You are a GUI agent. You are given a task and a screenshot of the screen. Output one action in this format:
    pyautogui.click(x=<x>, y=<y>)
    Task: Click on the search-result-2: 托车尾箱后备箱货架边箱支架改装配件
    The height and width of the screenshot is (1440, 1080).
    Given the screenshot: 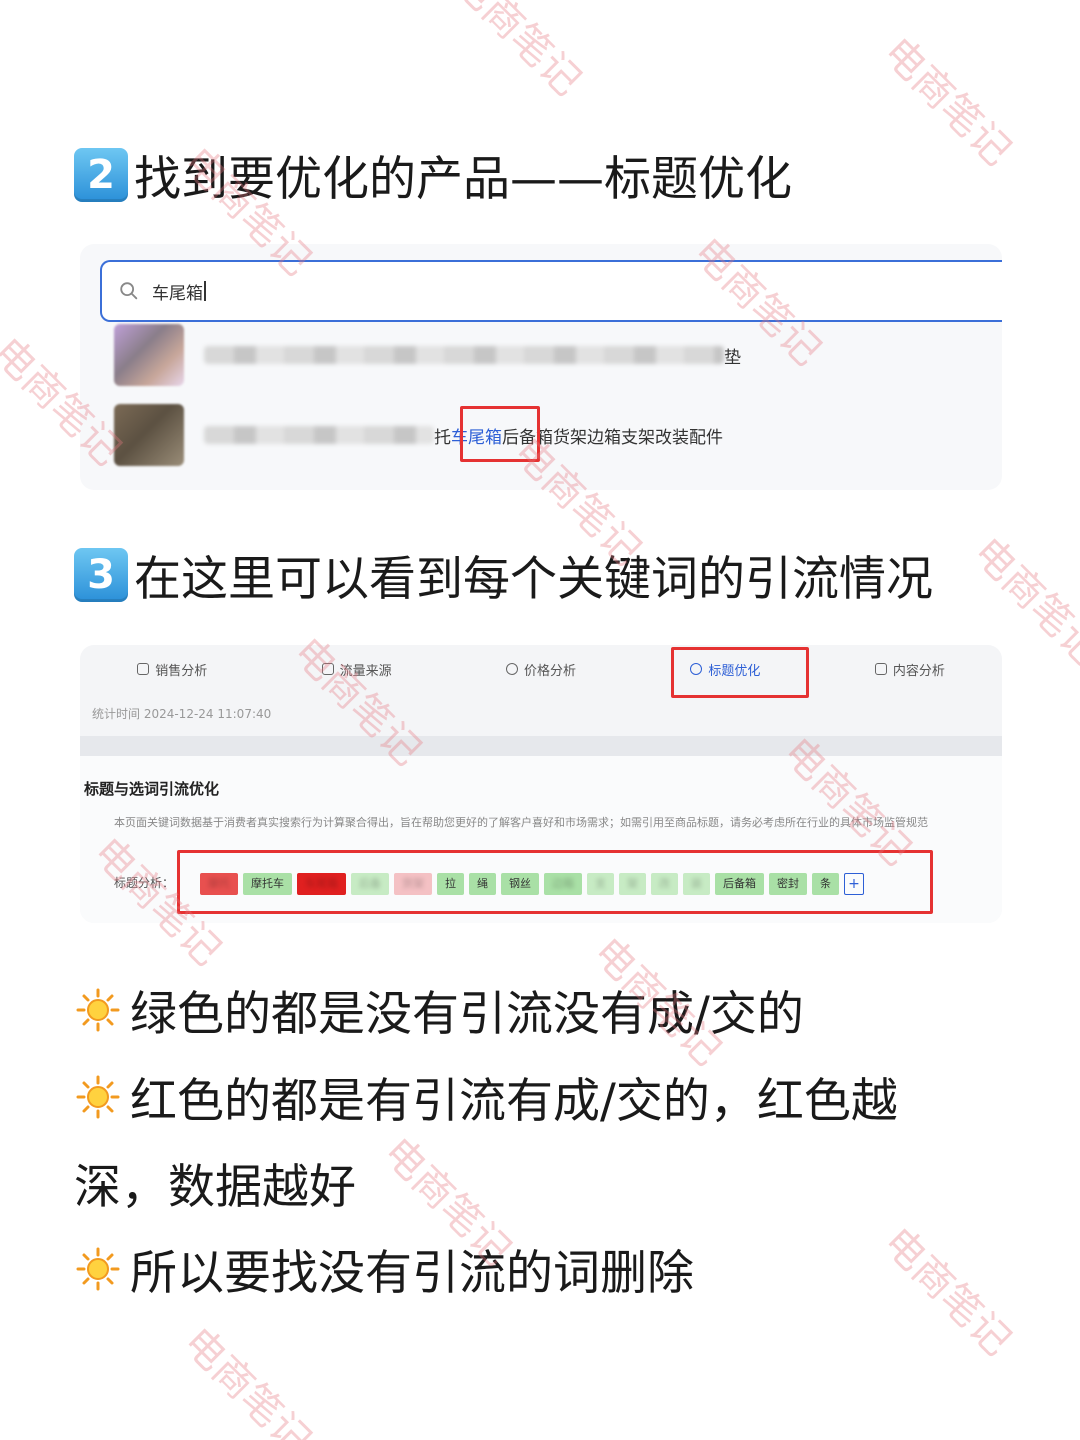 What is the action you would take?
    pyautogui.click(x=418, y=435)
    